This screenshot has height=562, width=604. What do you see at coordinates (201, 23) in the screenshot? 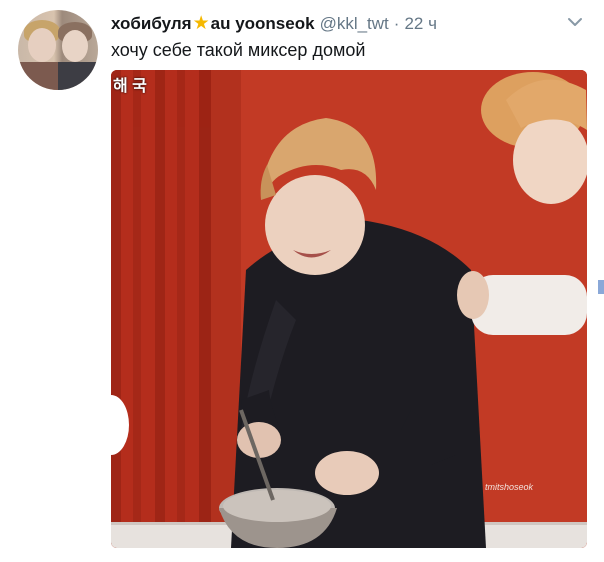
I see `star-icon: ★` at bounding box center [201, 23].